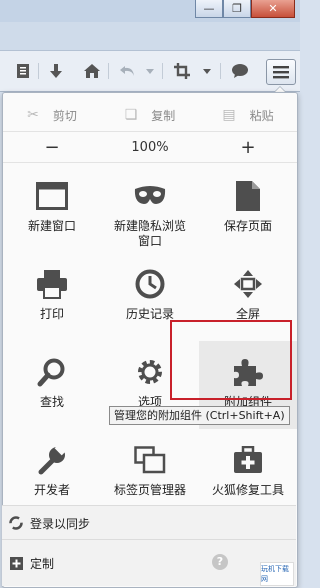  What do you see at coordinates (23, 71) in the screenshot?
I see `bookmarks-list-icon` at bounding box center [23, 71].